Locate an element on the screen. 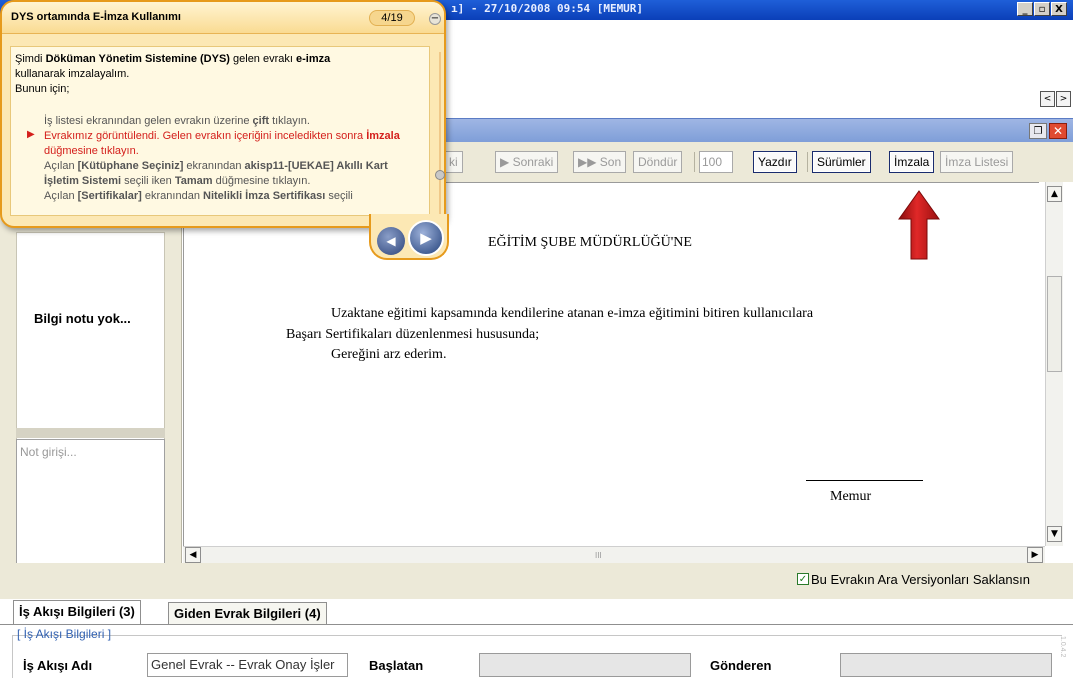 The width and height of the screenshot is (1073, 678). document-heading: EĞİTİM ŞUBE MÜDÜRLÜĞÜ'NE is located at coordinates (590, 242).